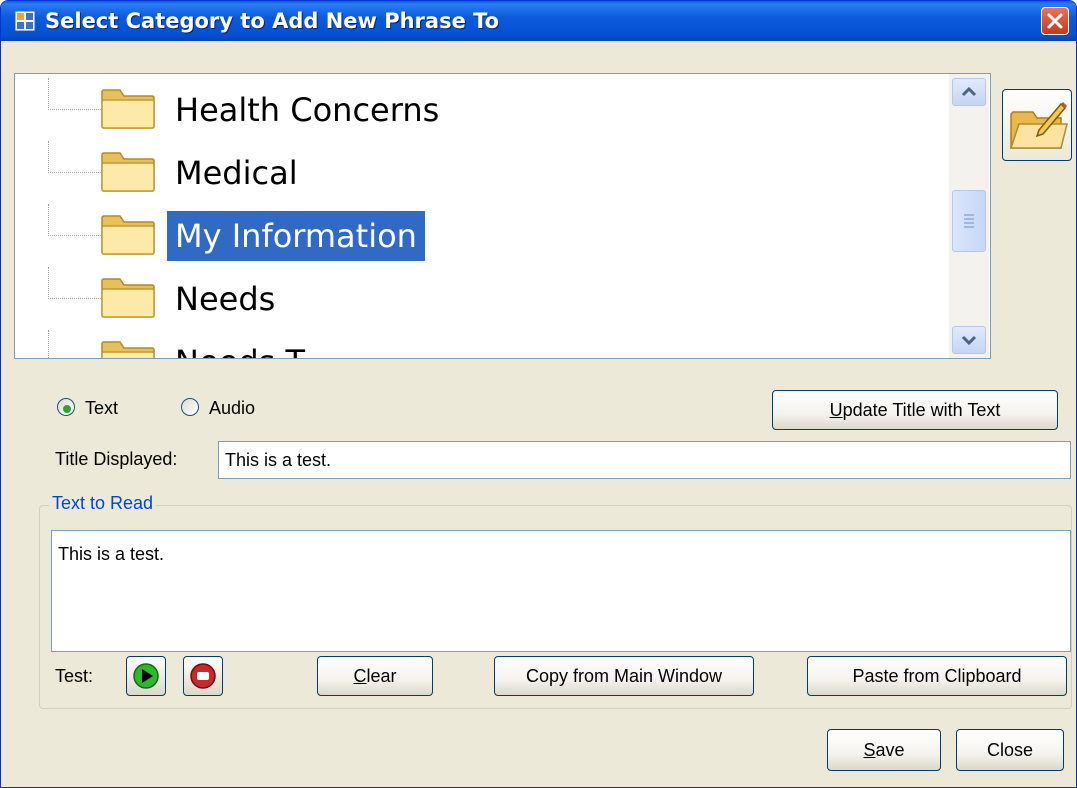 The width and height of the screenshot is (1077, 788). I want to click on text-to-read-textarea: This is a test., so click(561, 591).